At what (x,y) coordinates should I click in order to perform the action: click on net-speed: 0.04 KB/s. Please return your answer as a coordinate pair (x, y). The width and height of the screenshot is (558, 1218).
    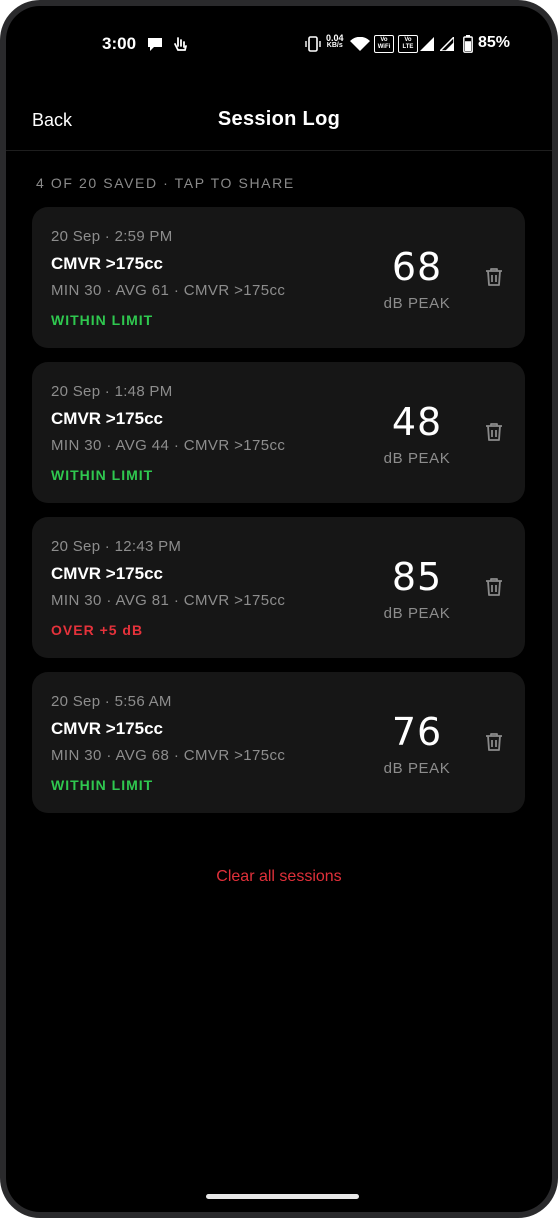
    Looking at the image, I should click on (335, 42).